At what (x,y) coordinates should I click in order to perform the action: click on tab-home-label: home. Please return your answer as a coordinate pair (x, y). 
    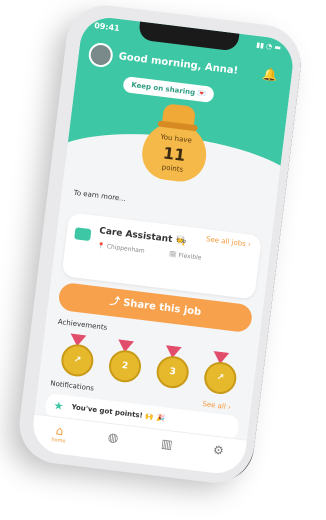
    Looking at the image, I should click on (58, 440).